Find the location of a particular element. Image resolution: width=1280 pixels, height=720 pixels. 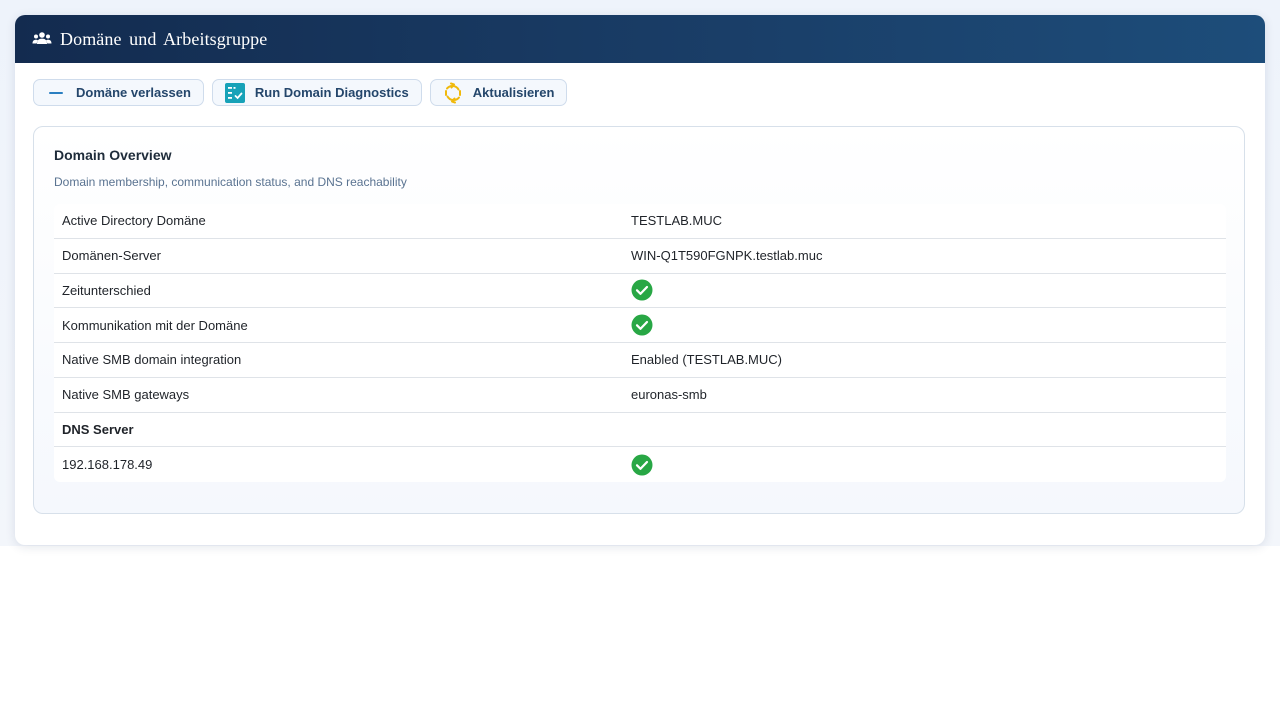

leave-domain-button: Domäne verlassen is located at coordinates (118, 92).